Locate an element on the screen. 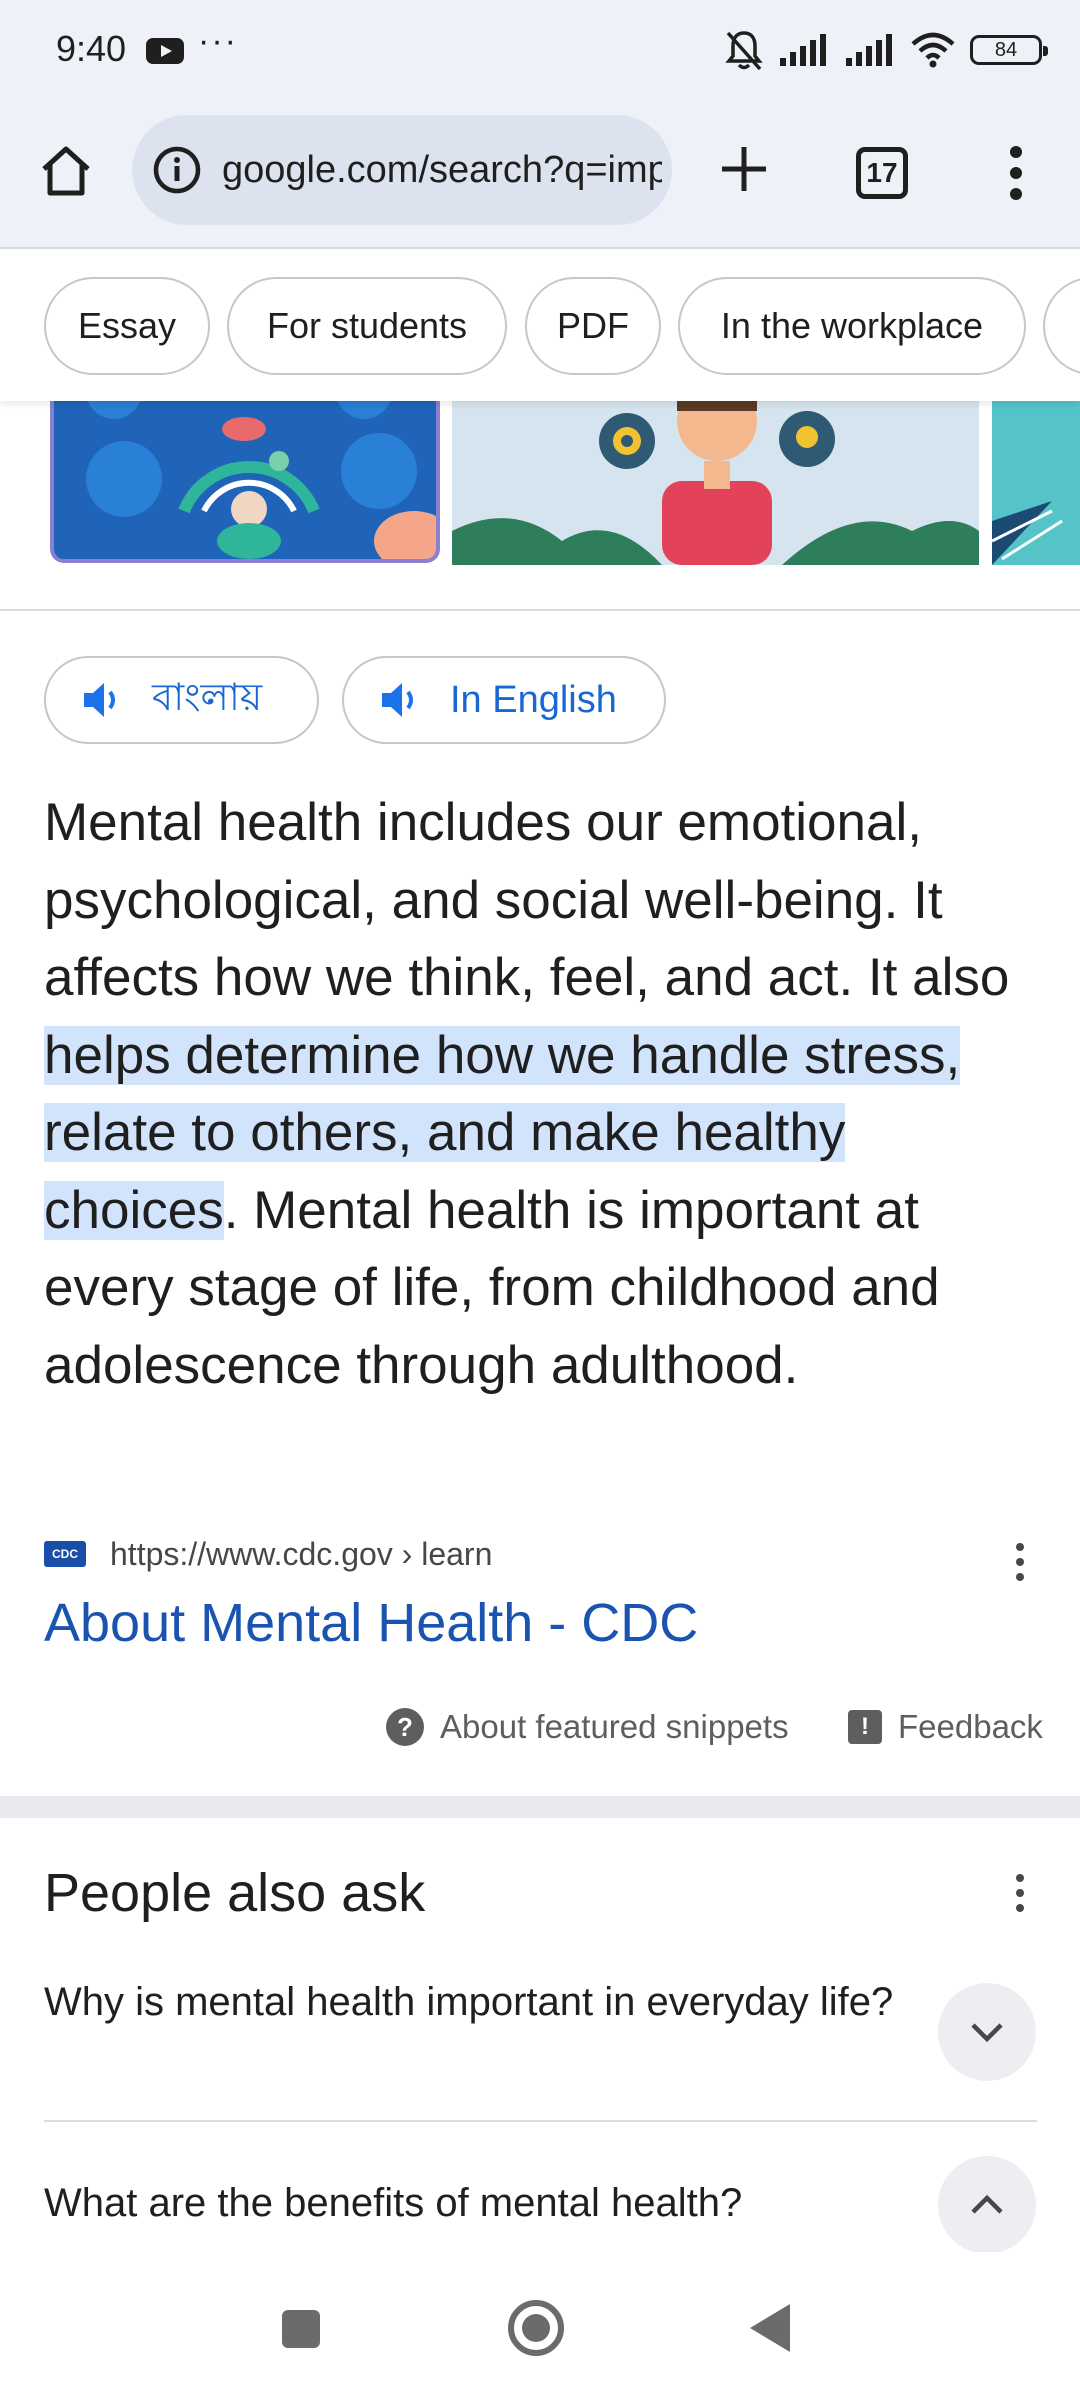  about-snippets-label: About featured snippets is located at coordinates (614, 1726).